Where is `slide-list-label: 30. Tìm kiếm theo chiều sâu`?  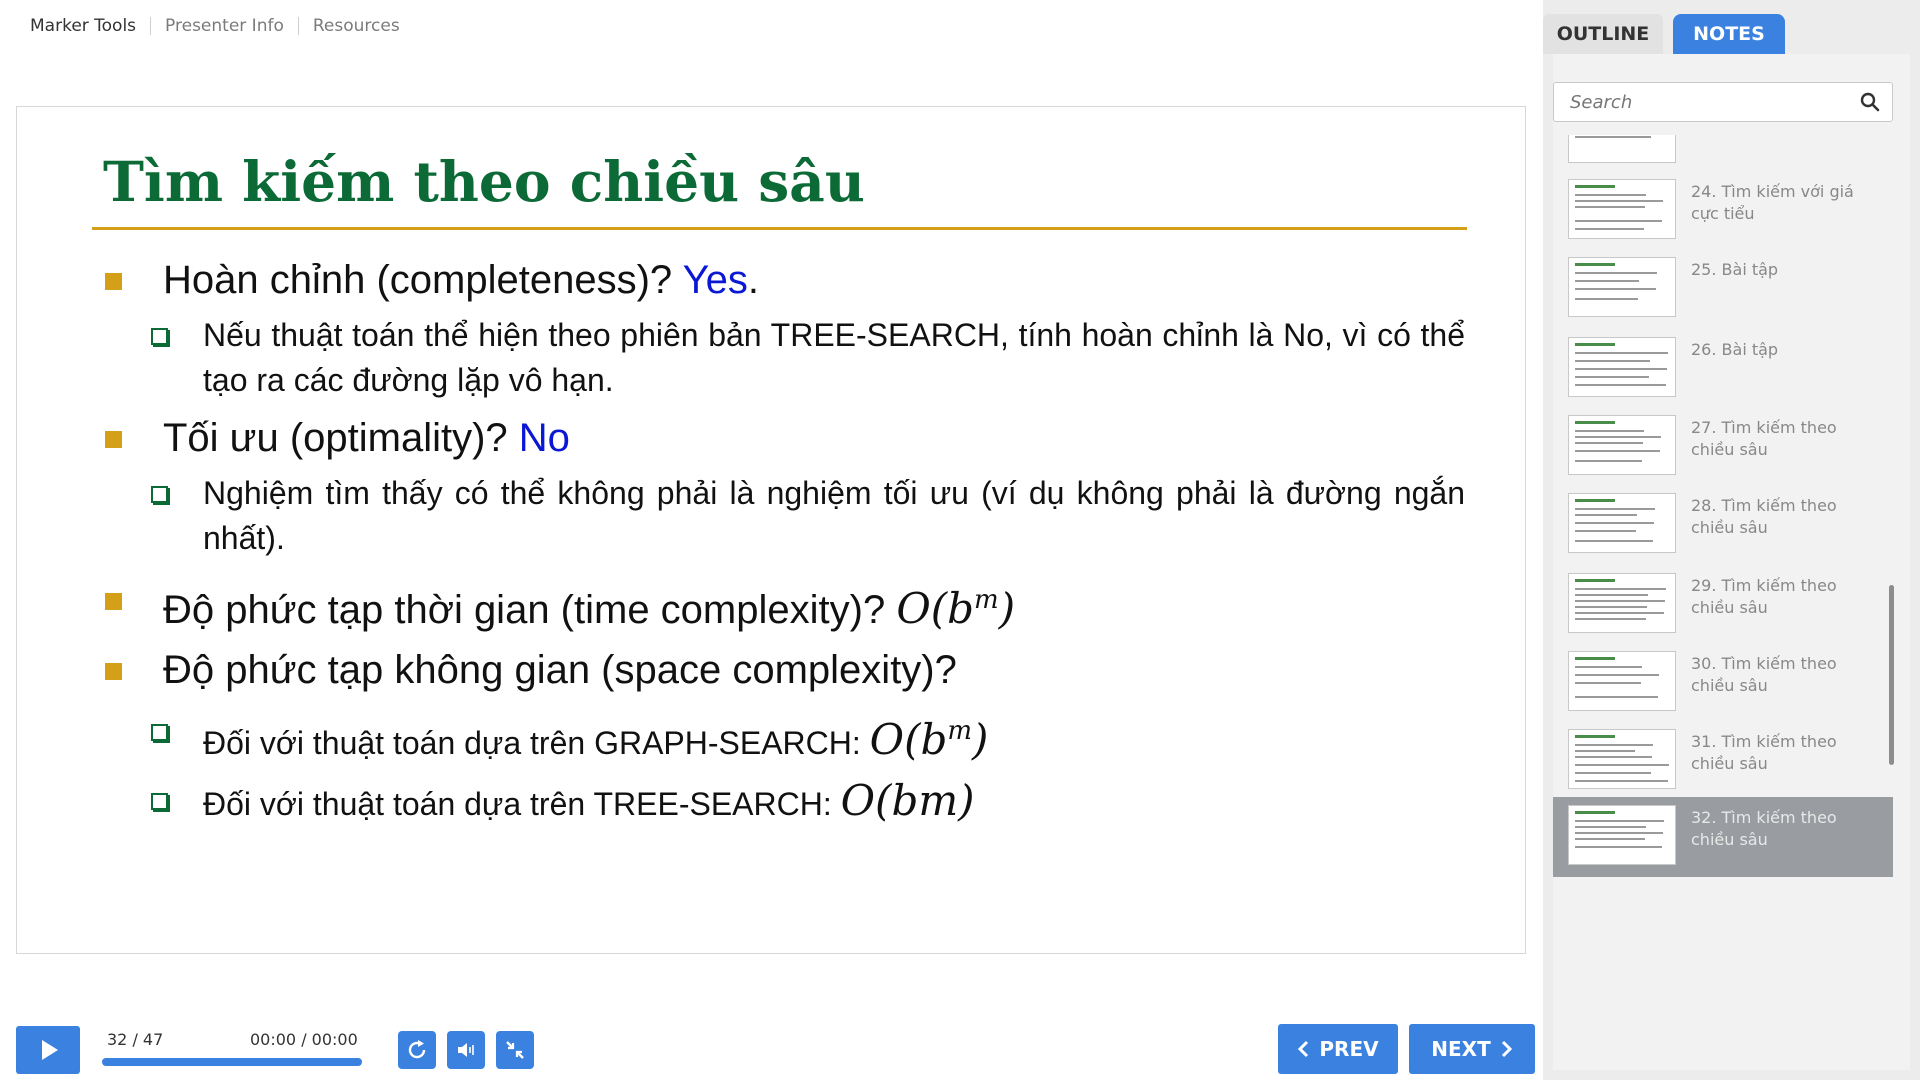
slide-list-label: 30. Tìm kiếm theo chiều sâu is located at coordinates (1764, 674).